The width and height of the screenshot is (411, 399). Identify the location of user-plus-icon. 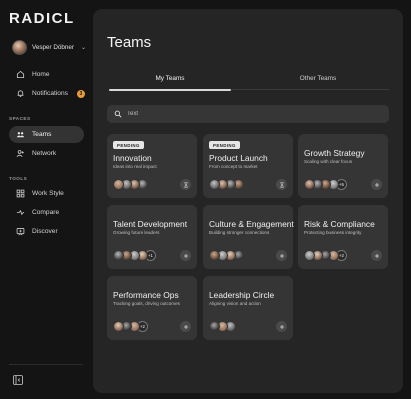
(20, 153).